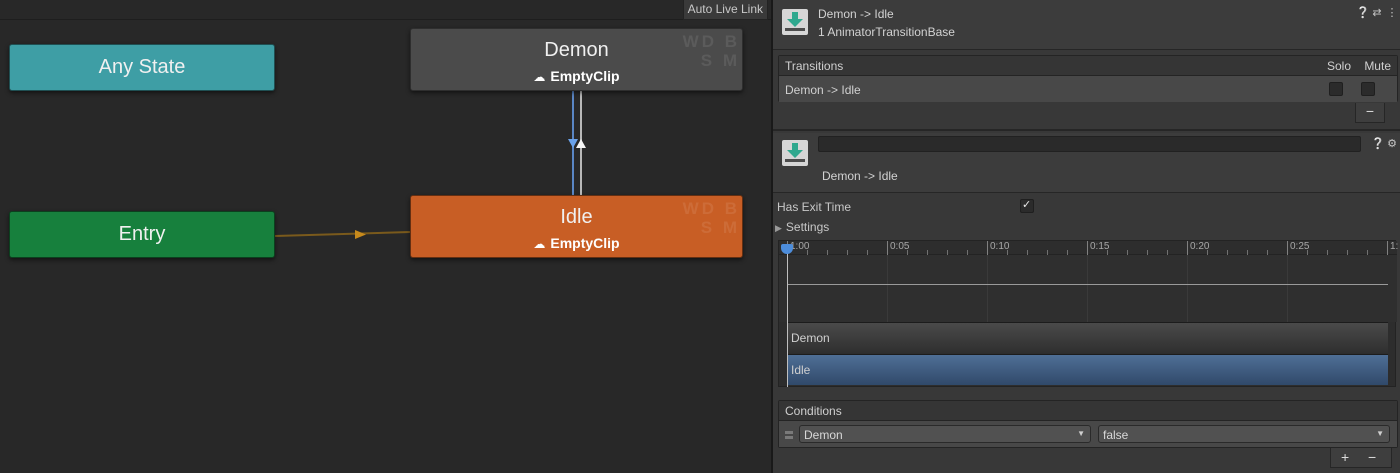 The image size is (1400, 473). I want to click on demon-clip: ☁ EmptyClip, so click(576, 76).